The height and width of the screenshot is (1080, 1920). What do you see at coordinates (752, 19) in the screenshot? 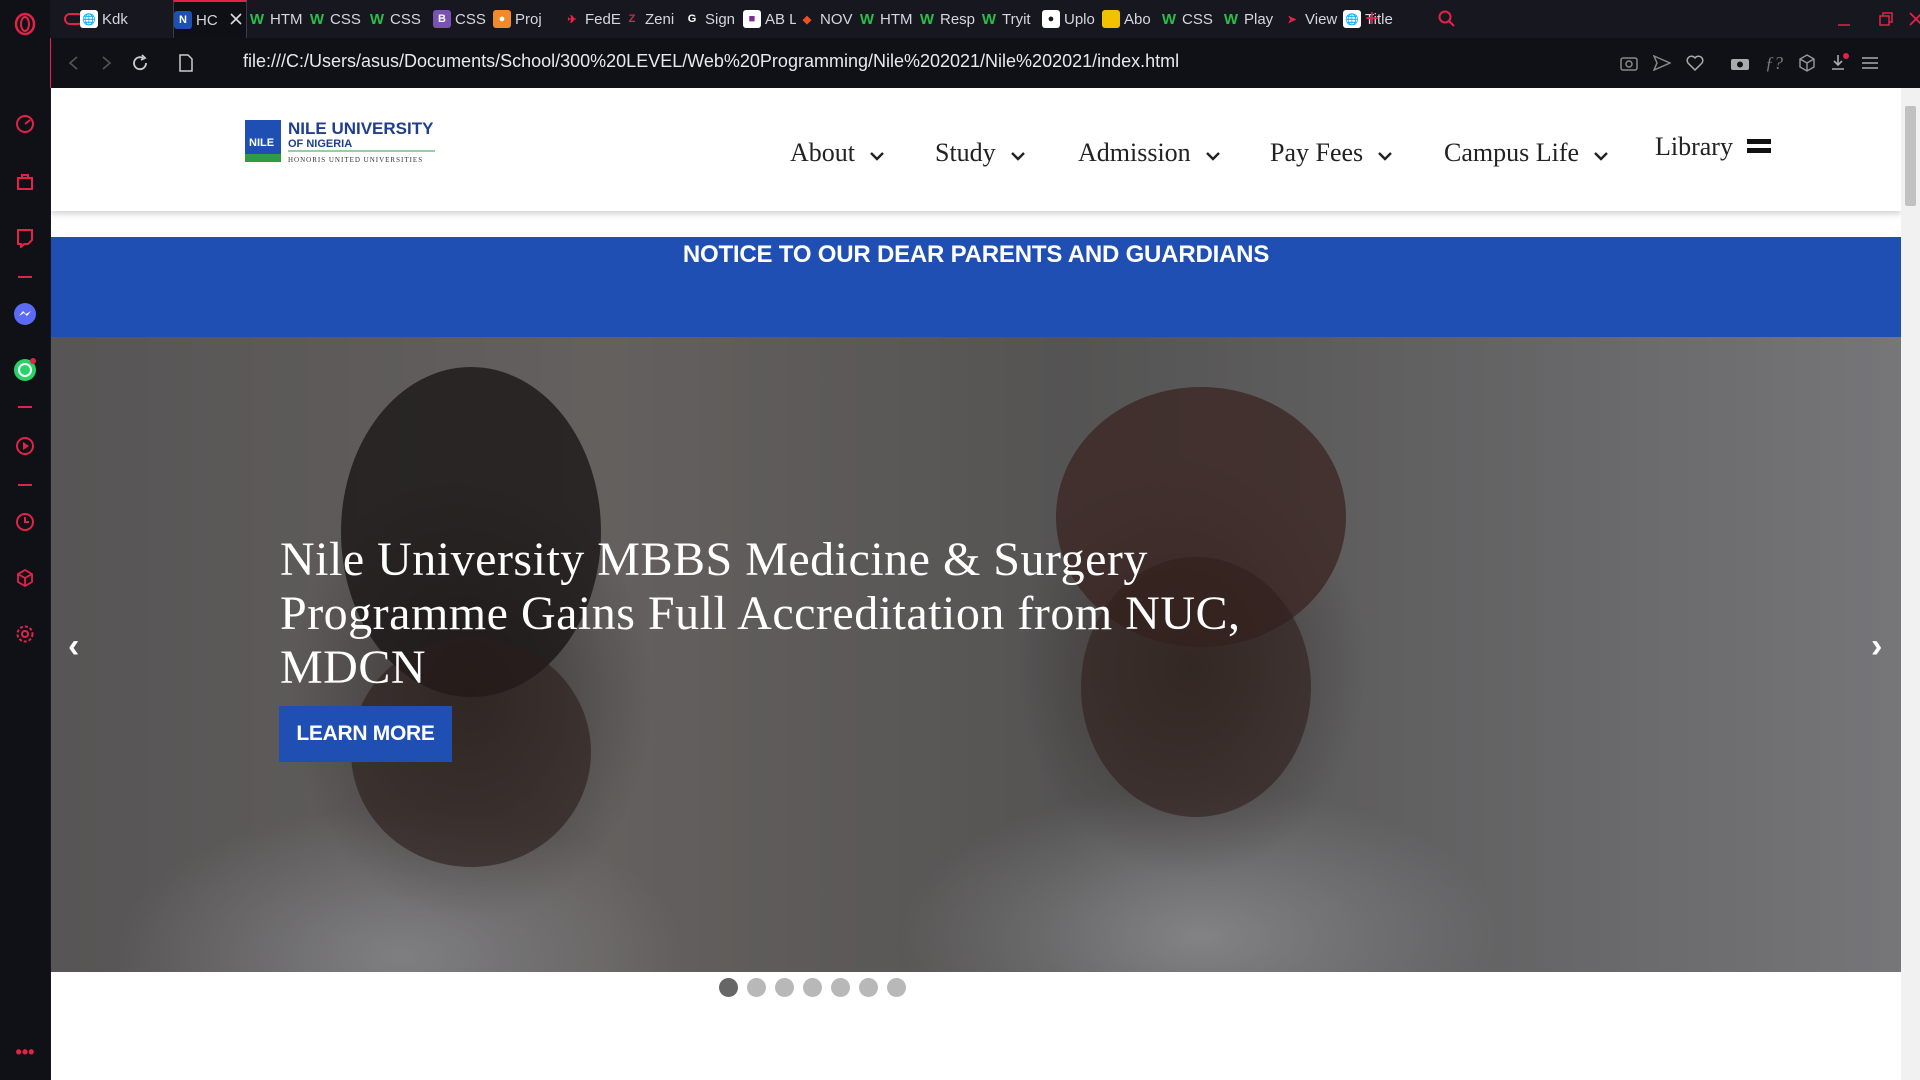
I see `app-icon: ■` at bounding box center [752, 19].